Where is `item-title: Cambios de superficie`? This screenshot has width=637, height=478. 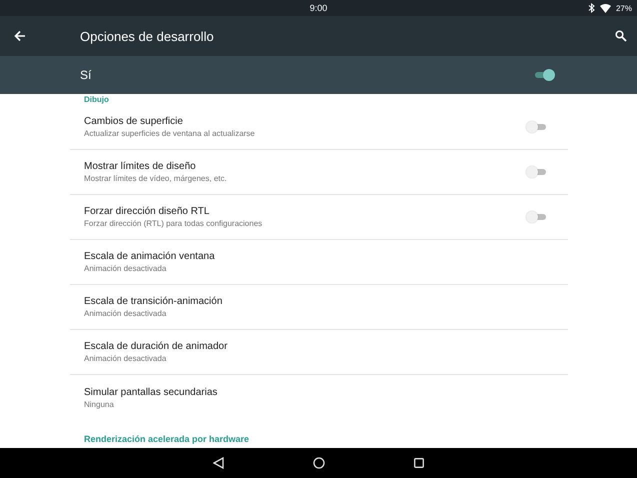
item-title: Cambios de superficie is located at coordinates (134, 121).